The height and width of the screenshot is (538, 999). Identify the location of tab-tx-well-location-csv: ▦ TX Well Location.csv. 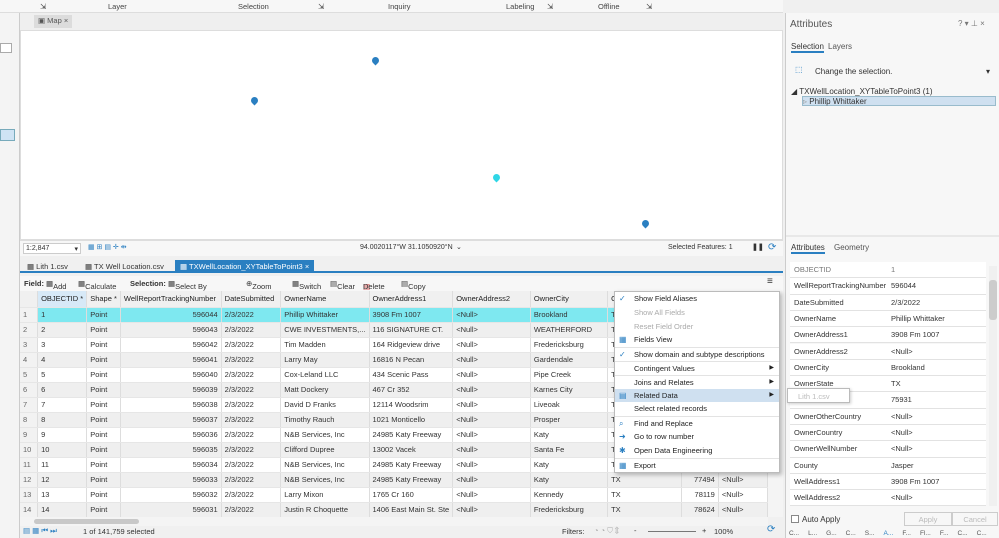
(124, 266).